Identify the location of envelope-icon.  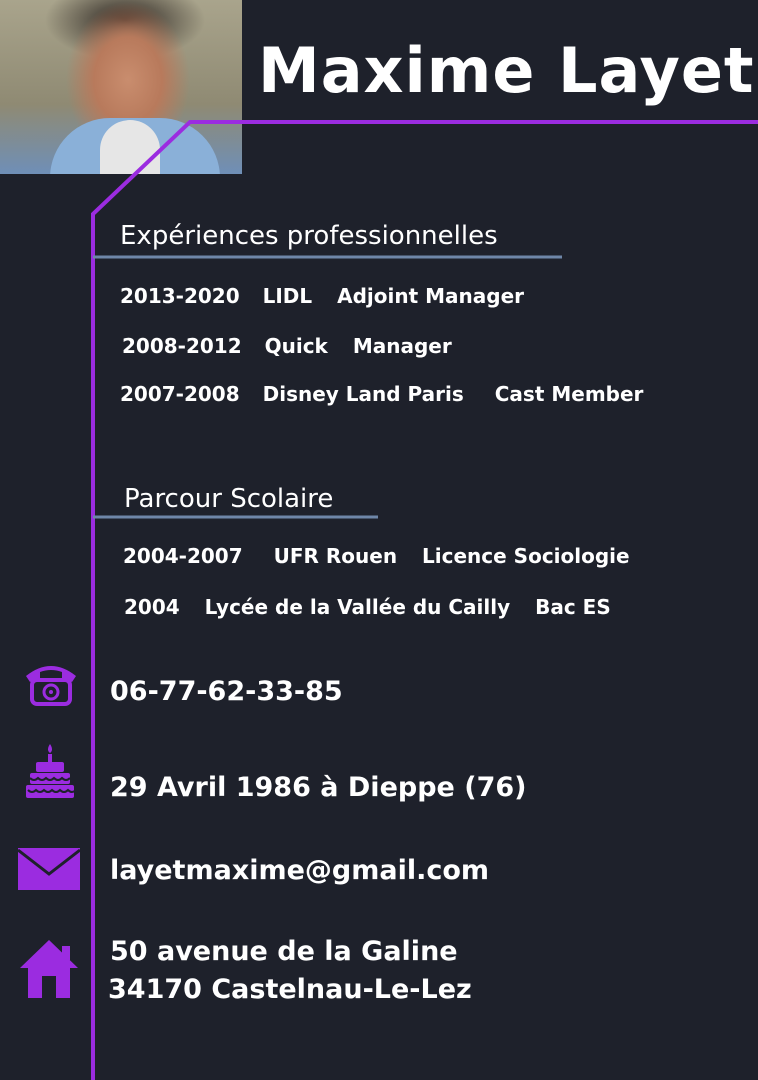
(49, 869).